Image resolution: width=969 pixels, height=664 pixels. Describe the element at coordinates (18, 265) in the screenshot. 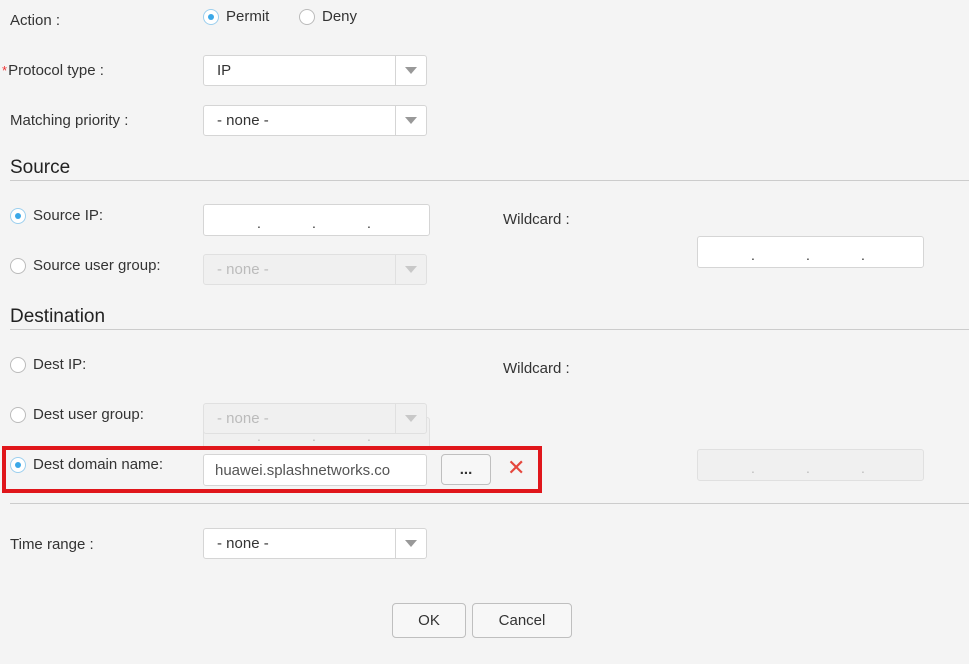

I see `source-user-group-radio` at that location.